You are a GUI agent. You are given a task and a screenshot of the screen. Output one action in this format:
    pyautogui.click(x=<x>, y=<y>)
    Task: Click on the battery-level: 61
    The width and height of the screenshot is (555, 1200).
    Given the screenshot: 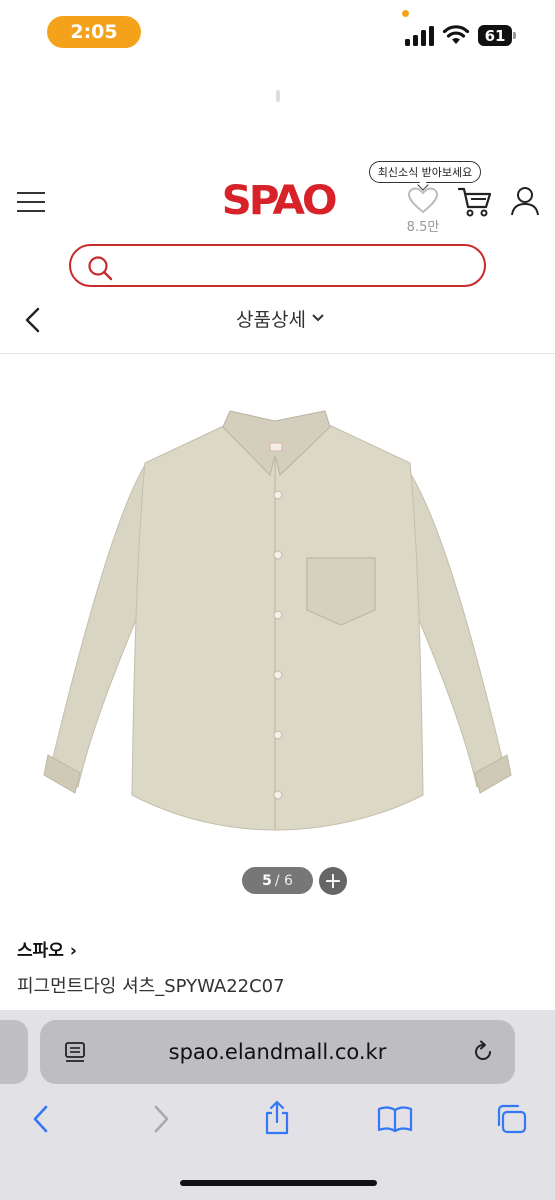 What is the action you would take?
    pyautogui.click(x=495, y=35)
    